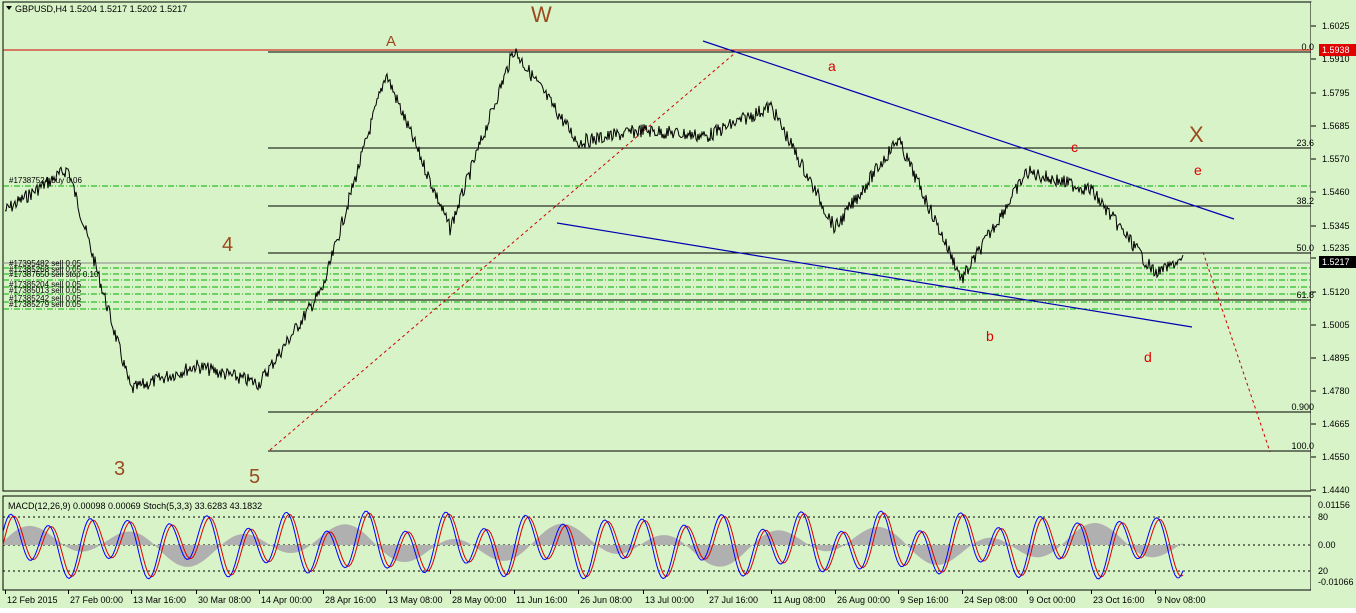 Image resolution: width=1356 pixels, height=613 pixels. What do you see at coordinates (863, 600) in the screenshot?
I see `time-label: 26 Aug 00:00` at bounding box center [863, 600].